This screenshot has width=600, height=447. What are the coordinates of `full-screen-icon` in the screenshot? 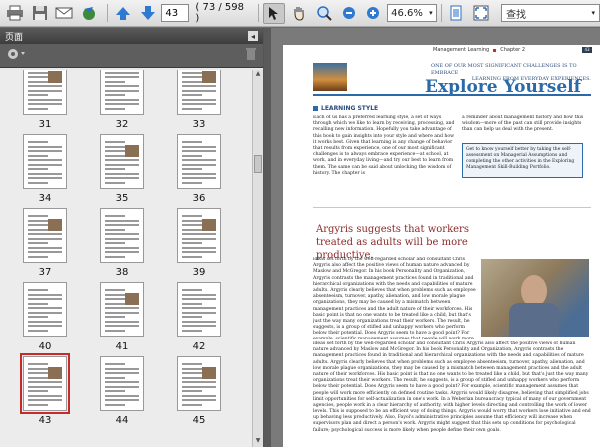 It's located at (481, 13).